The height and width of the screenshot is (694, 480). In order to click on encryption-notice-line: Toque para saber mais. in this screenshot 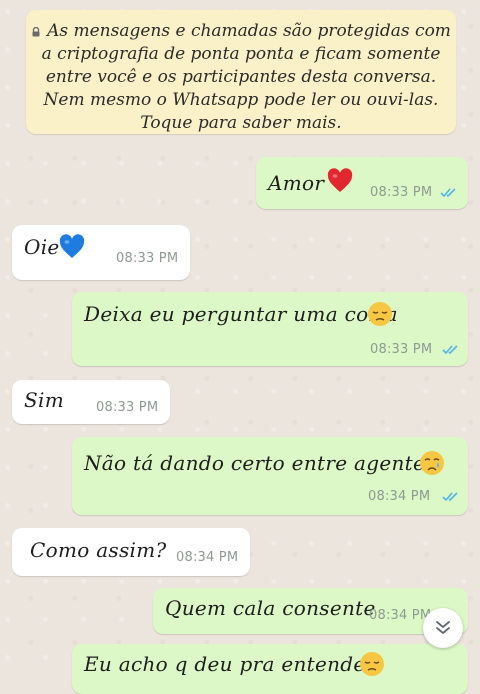, I will do `click(241, 123)`.